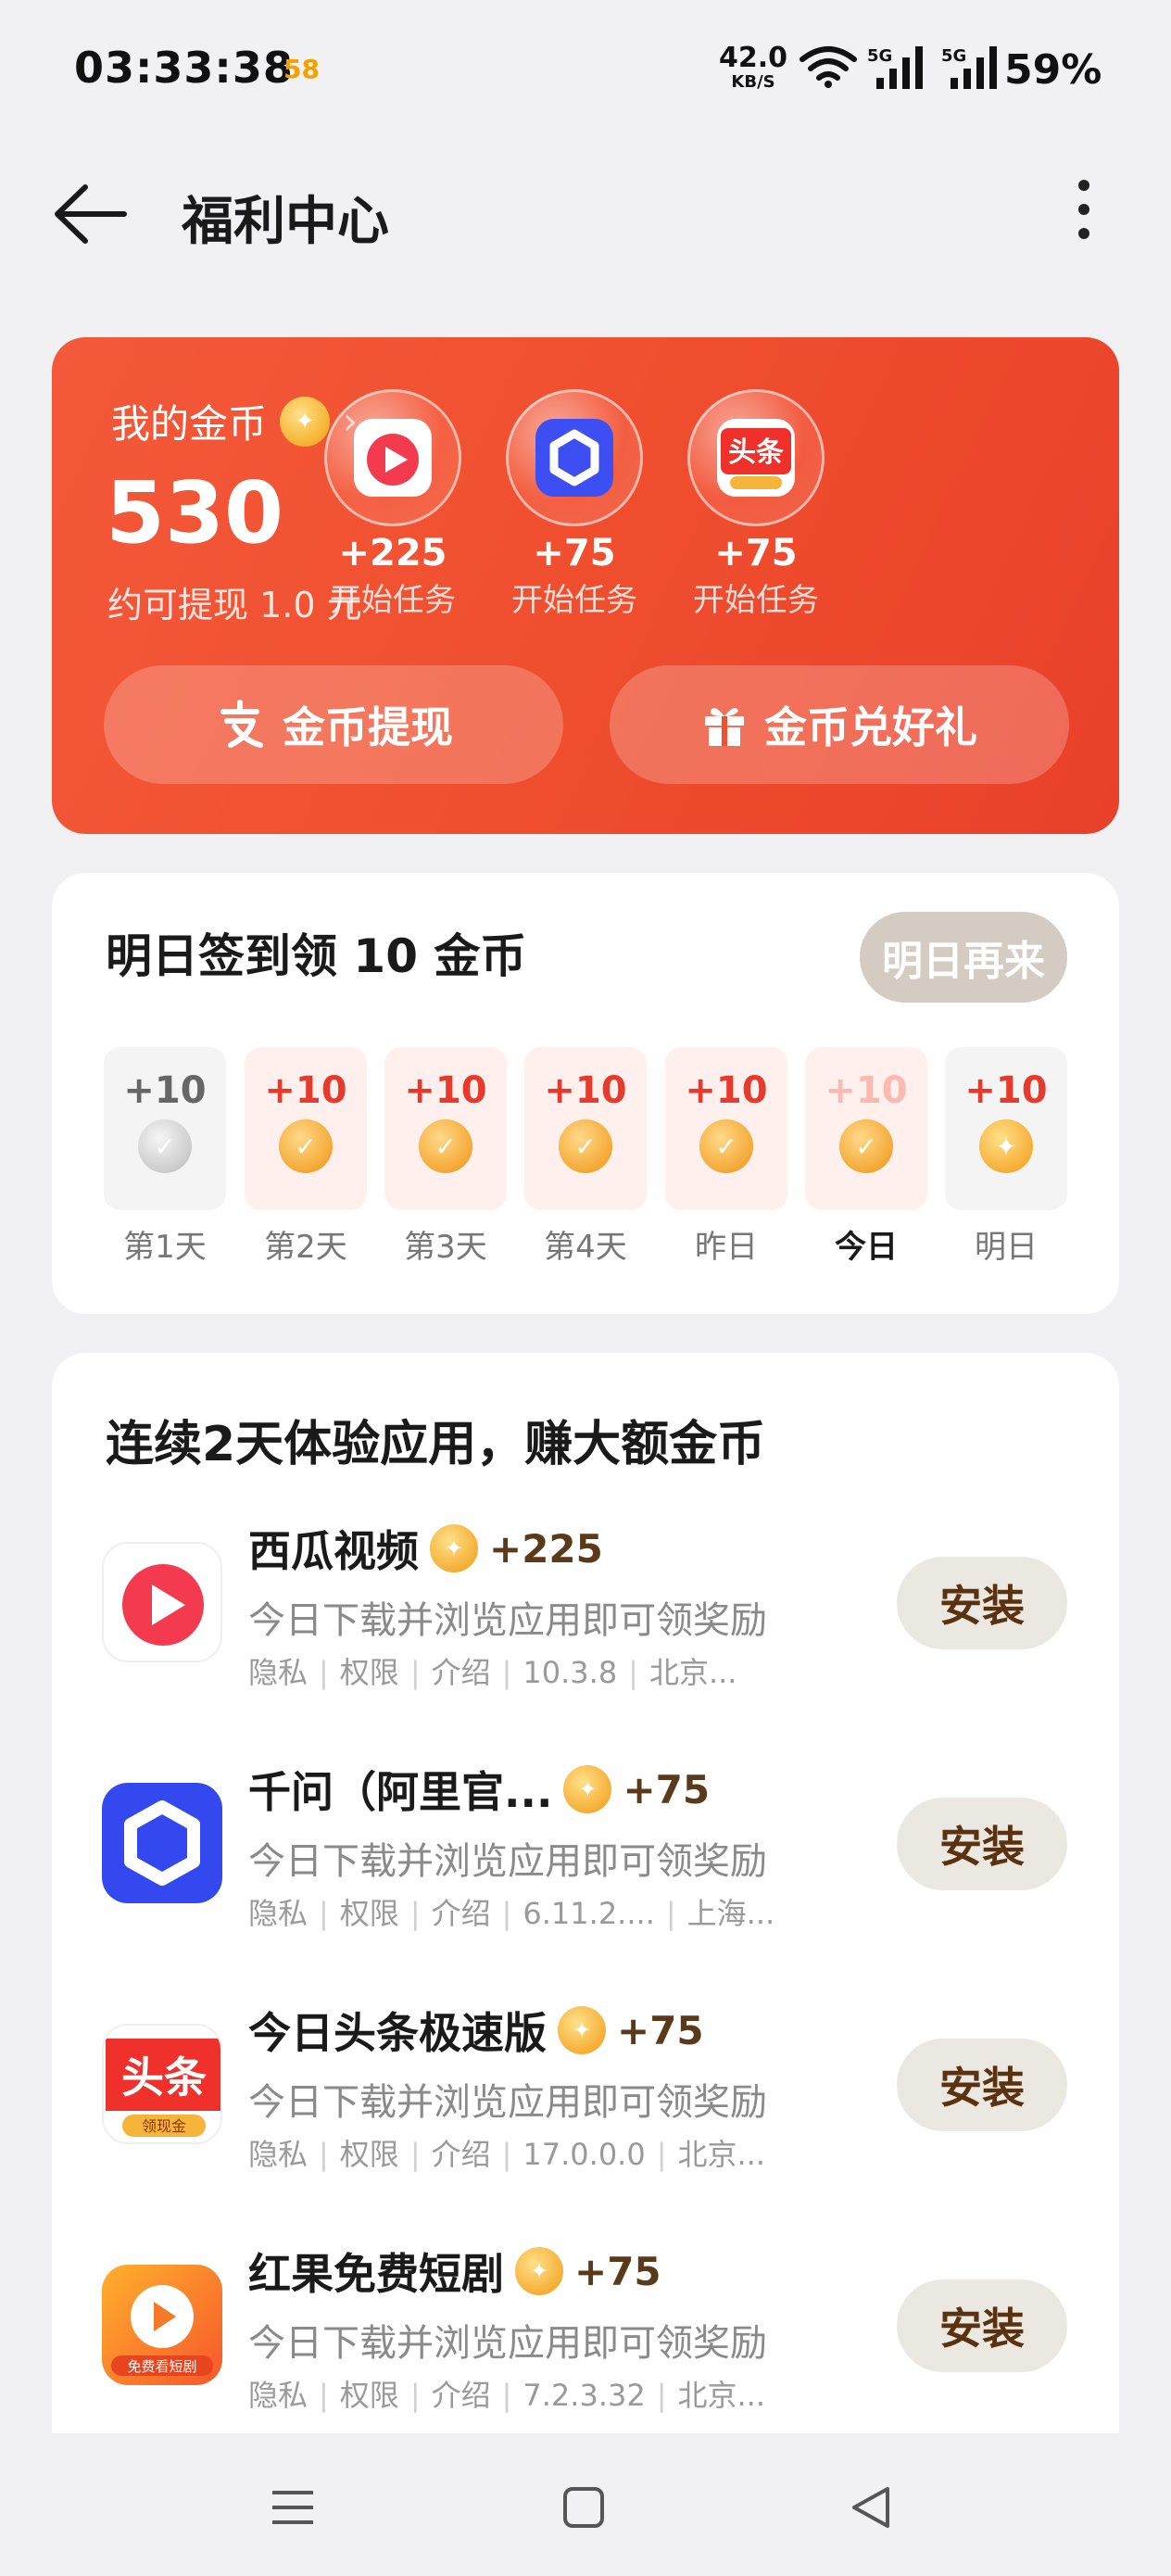 The width and height of the screenshot is (1171, 2576). Describe the element at coordinates (190, 424) in the screenshot. I see `my-coins-label: 我的金币` at that location.